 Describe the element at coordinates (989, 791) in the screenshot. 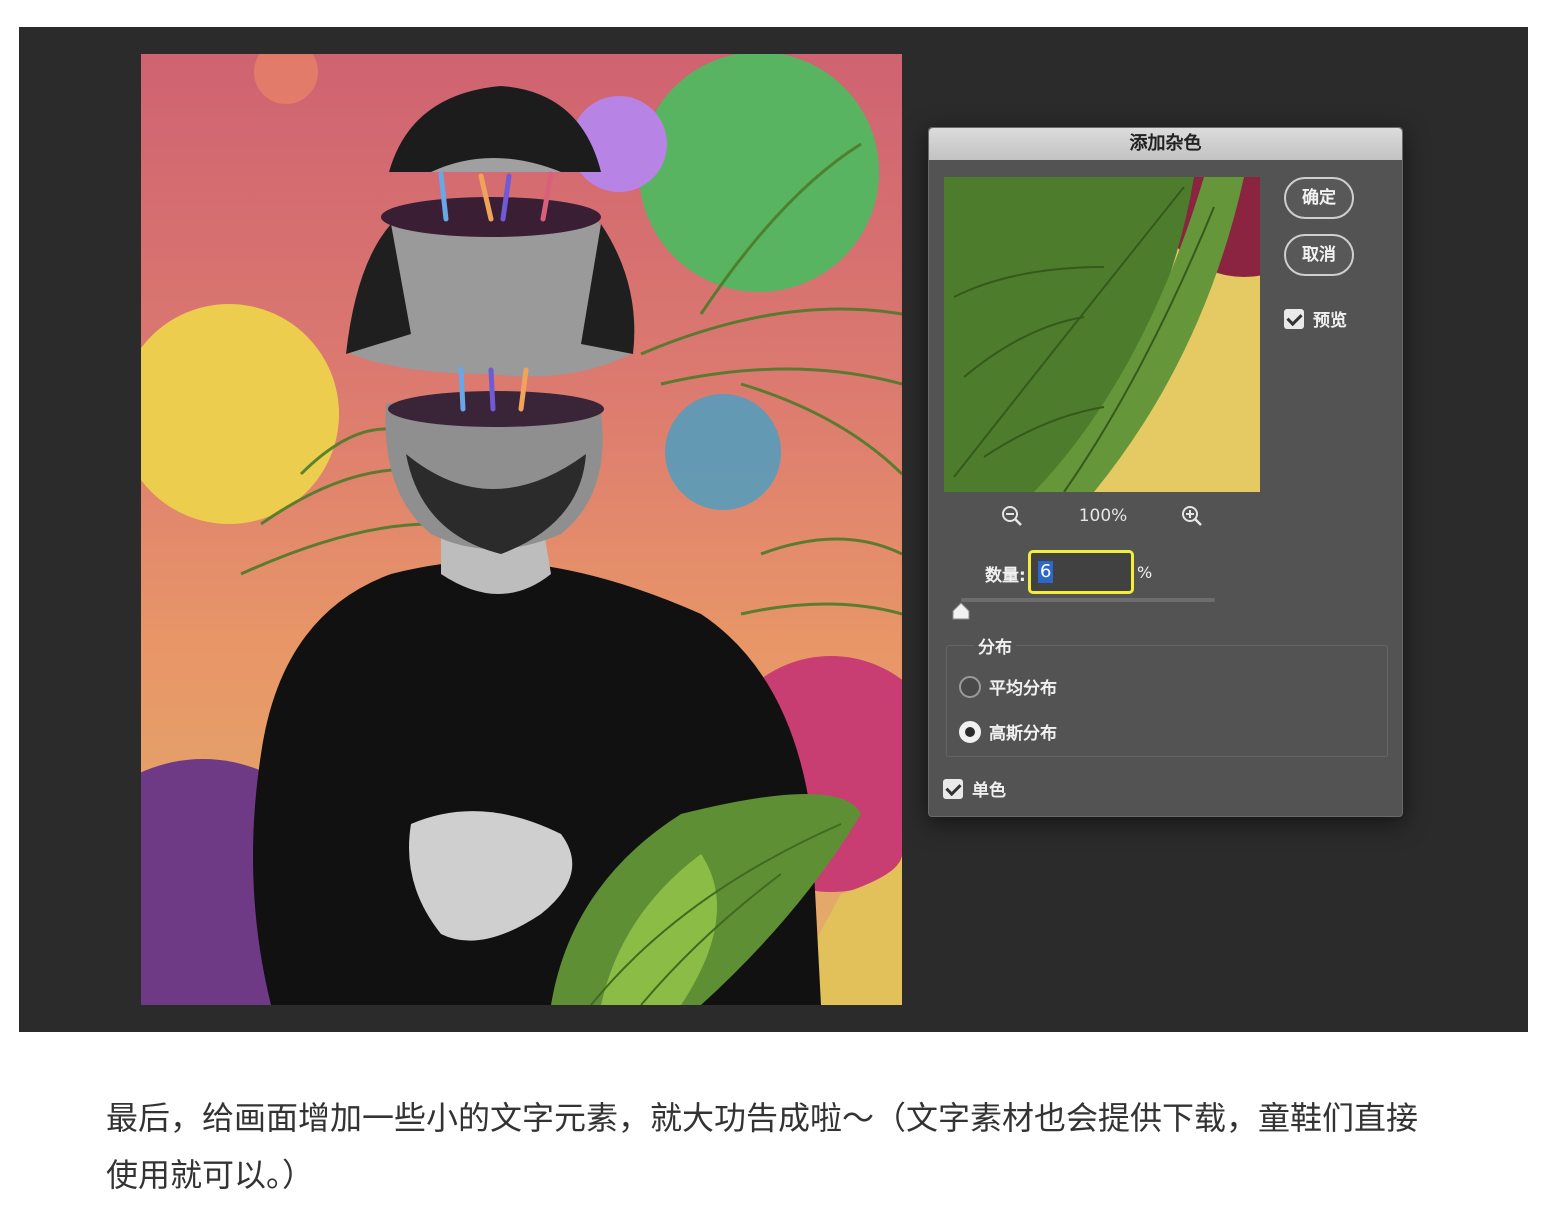

I see `monochromatic-label: 单色` at that location.